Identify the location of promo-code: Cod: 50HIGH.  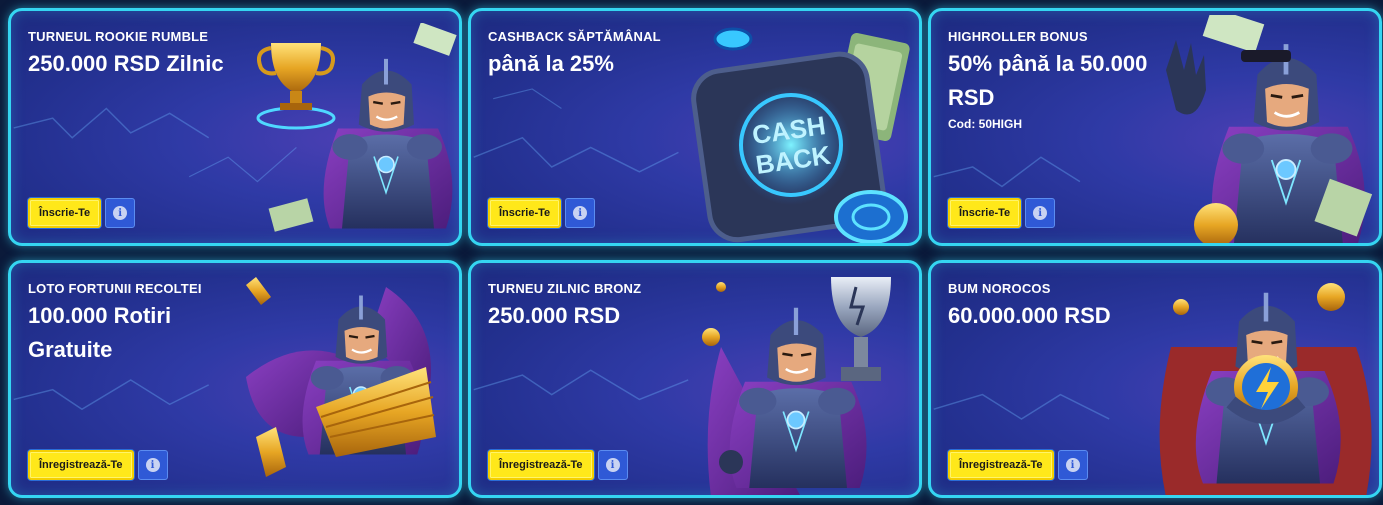
(985, 124).